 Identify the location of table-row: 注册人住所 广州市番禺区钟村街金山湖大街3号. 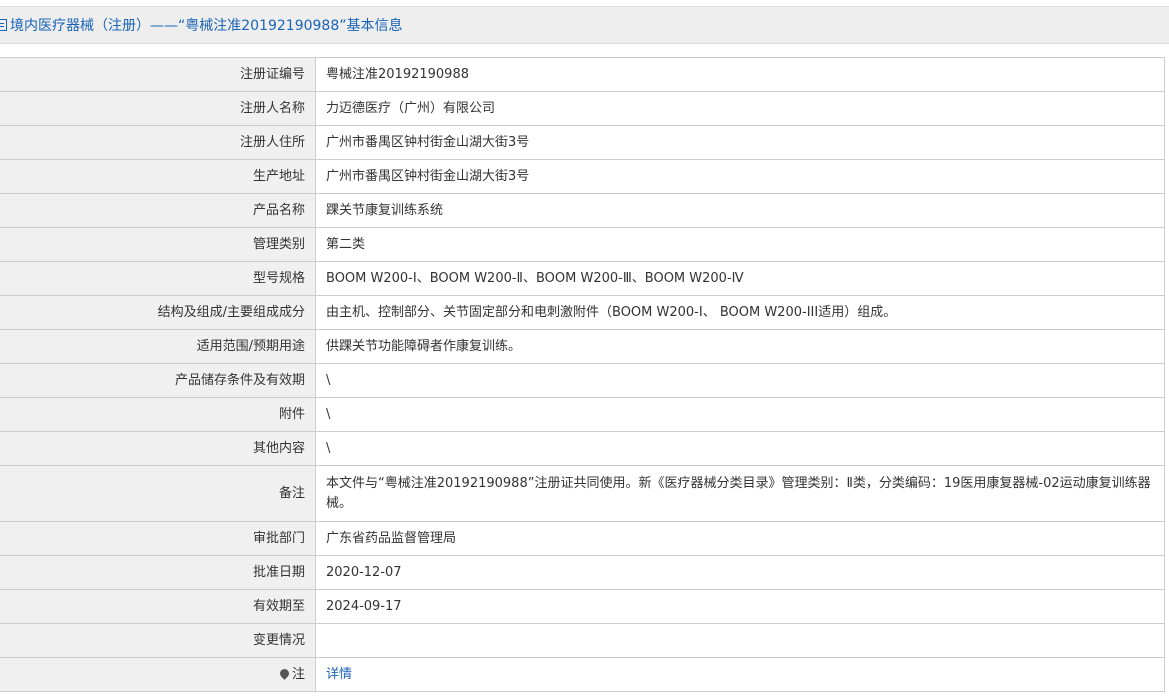
(582, 142).